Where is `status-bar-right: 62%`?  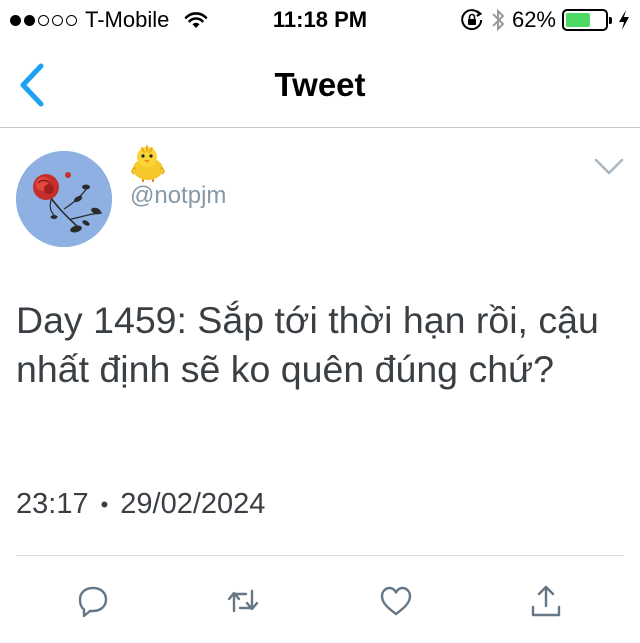
status-bar-right: 62% is located at coordinates (545, 20).